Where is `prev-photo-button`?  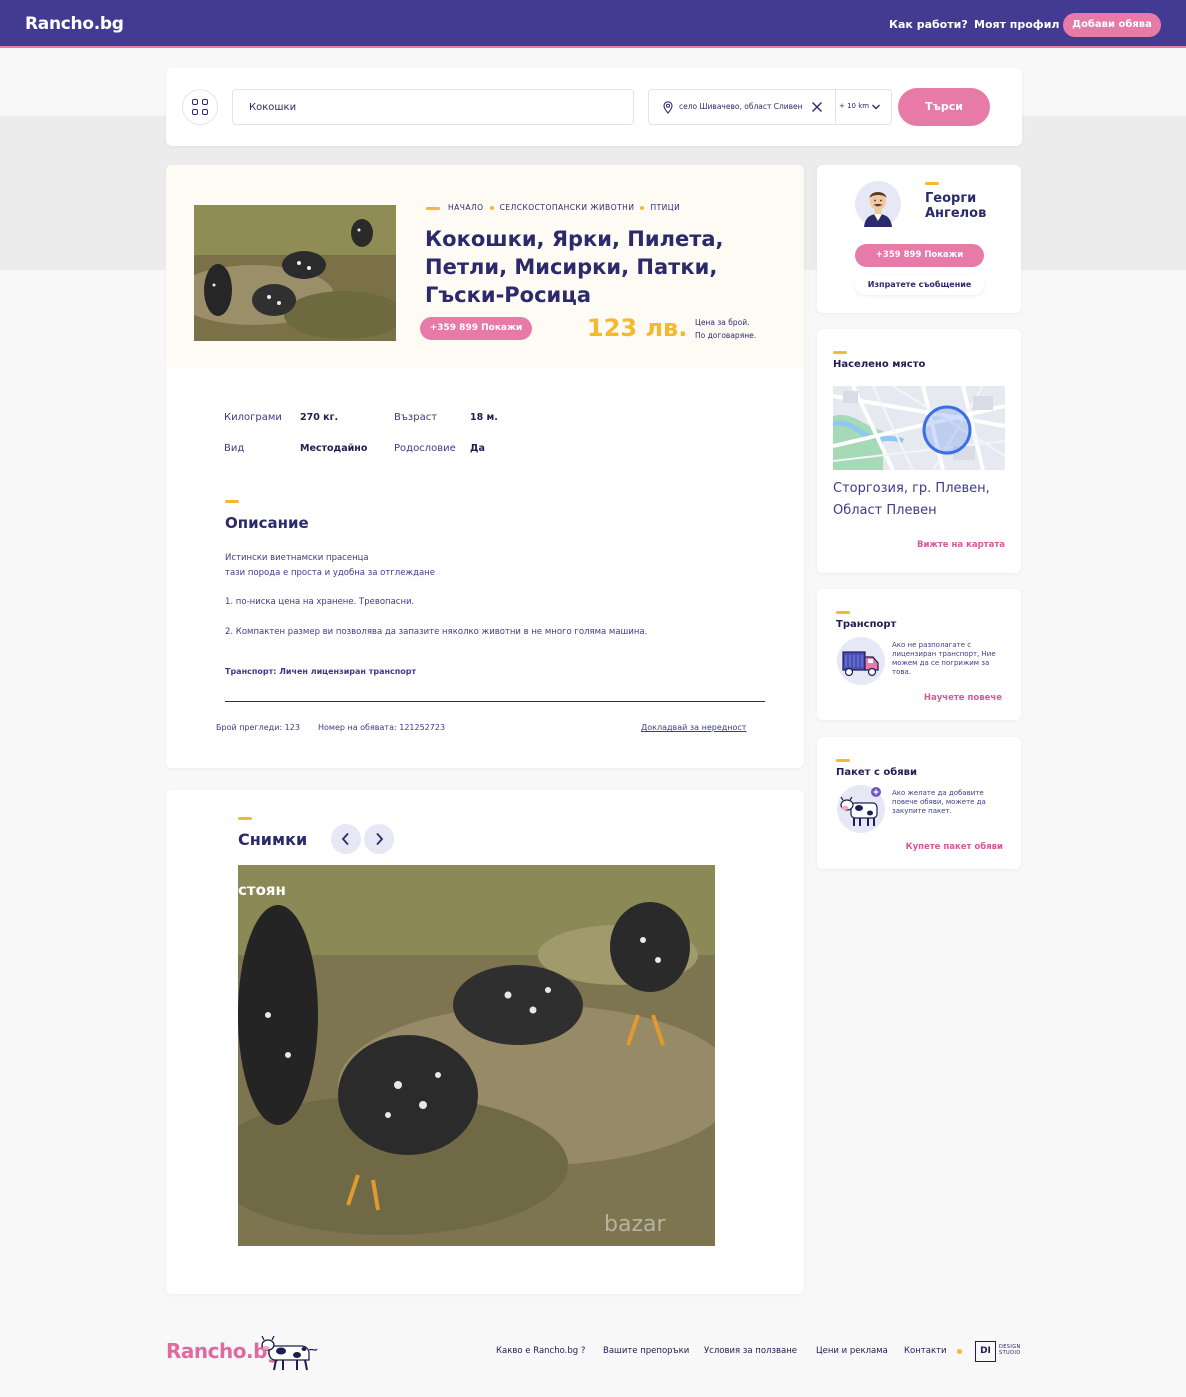 prev-photo-button is located at coordinates (346, 839).